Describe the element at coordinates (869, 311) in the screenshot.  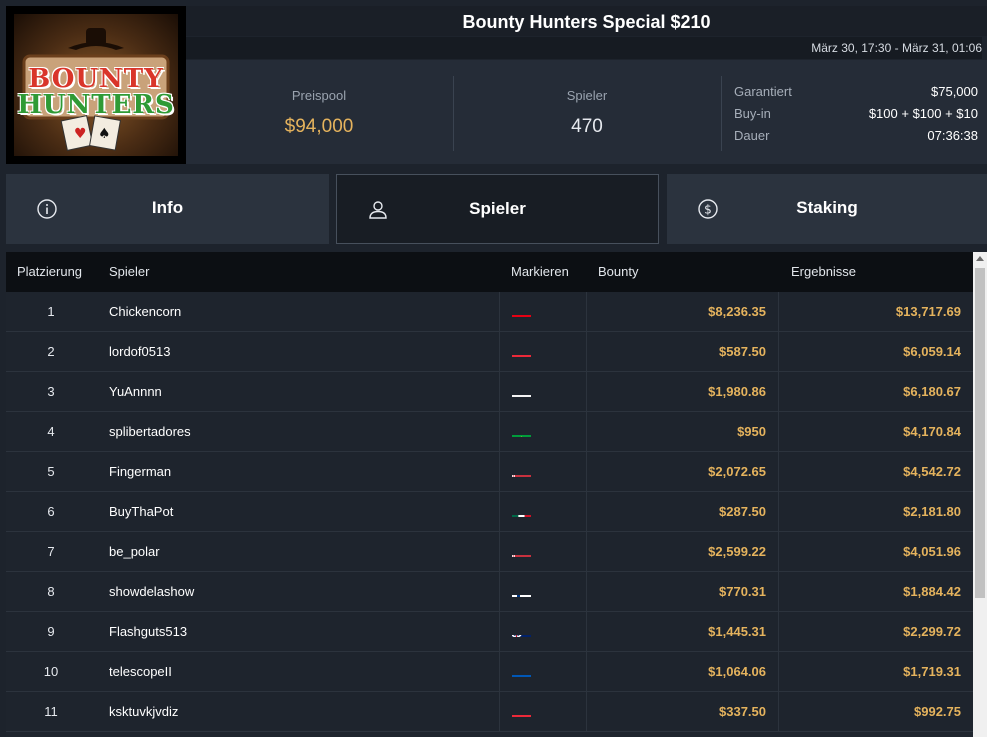
I see `cell-result: $13,717.69` at that location.